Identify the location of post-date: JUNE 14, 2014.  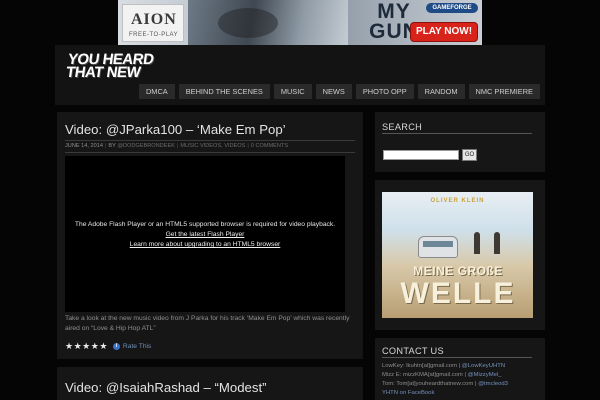
(84, 146).